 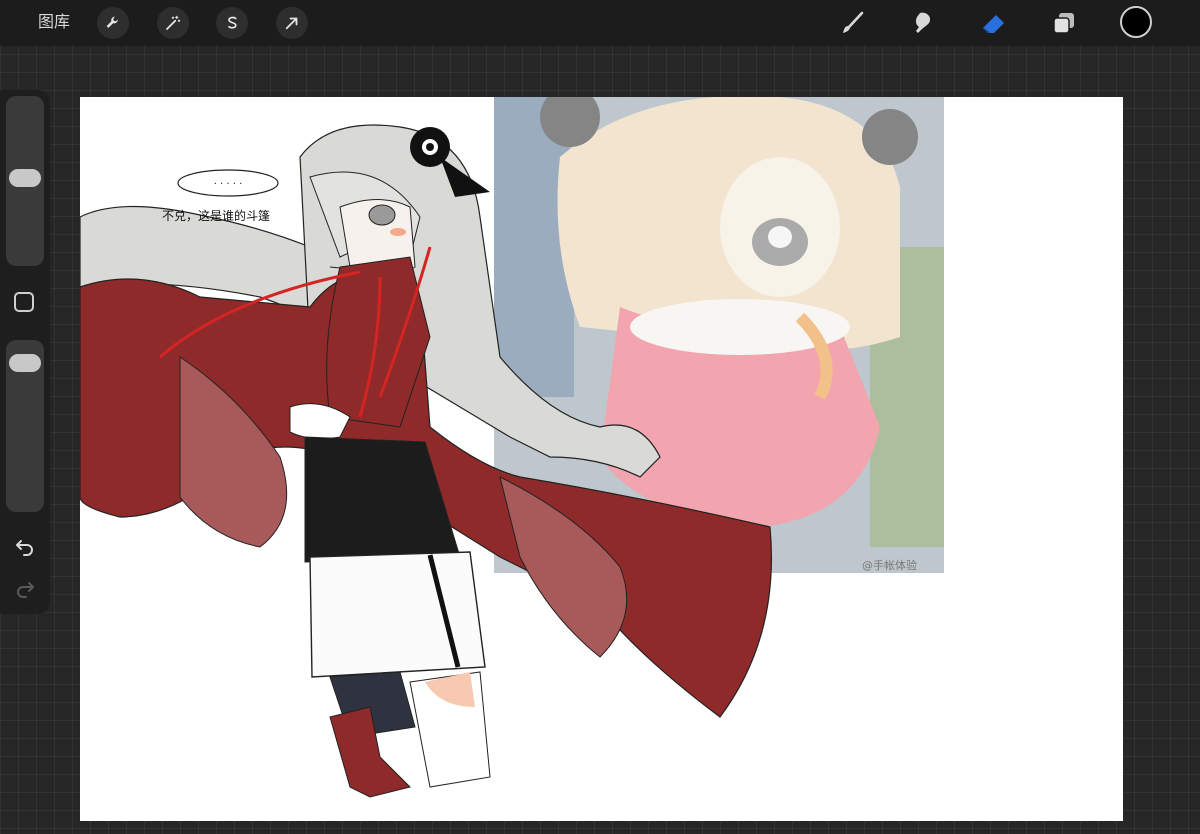 I want to click on actions-button, so click(x=113, y=23).